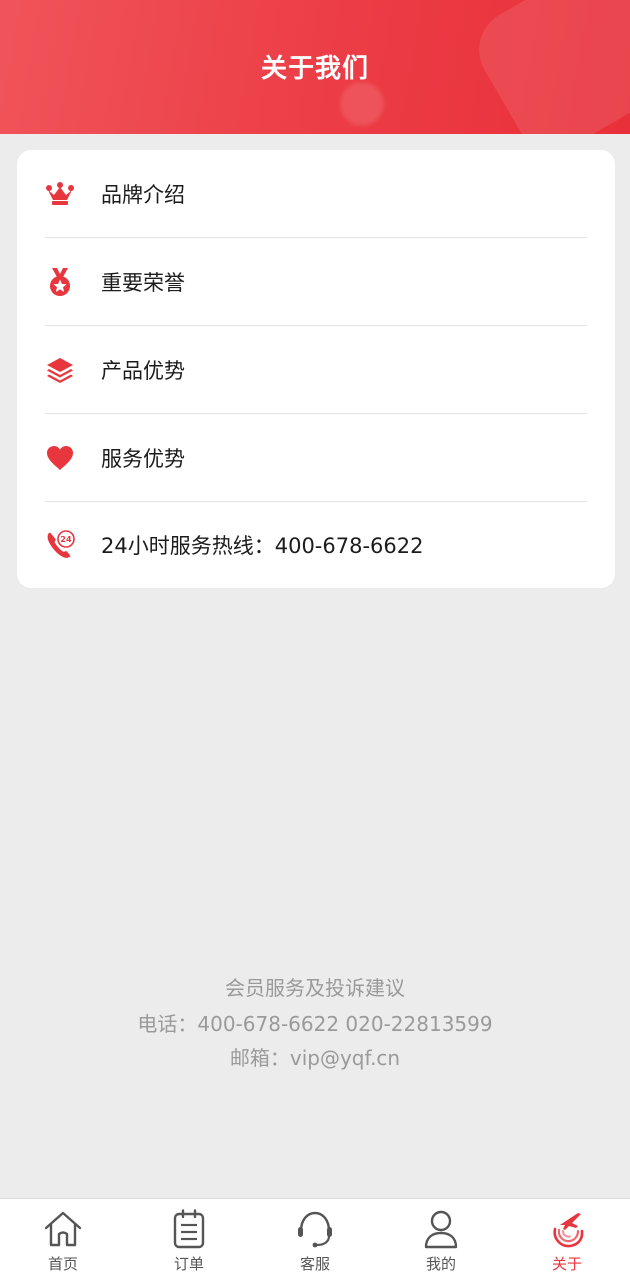 This screenshot has height=1280, width=630. What do you see at coordinates (62, 1264) in the screenshot?
I see `tab-label: 首页` at bounding box center [62, 1264].